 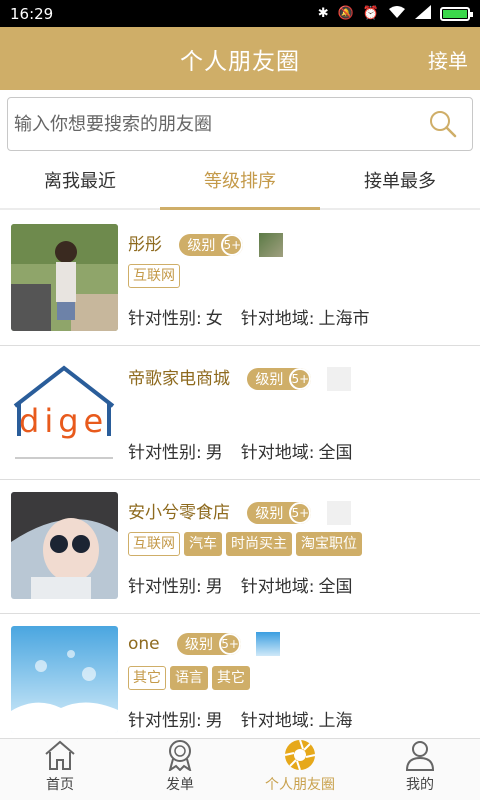 I want to click on search-box, so click(x=240, y=124).